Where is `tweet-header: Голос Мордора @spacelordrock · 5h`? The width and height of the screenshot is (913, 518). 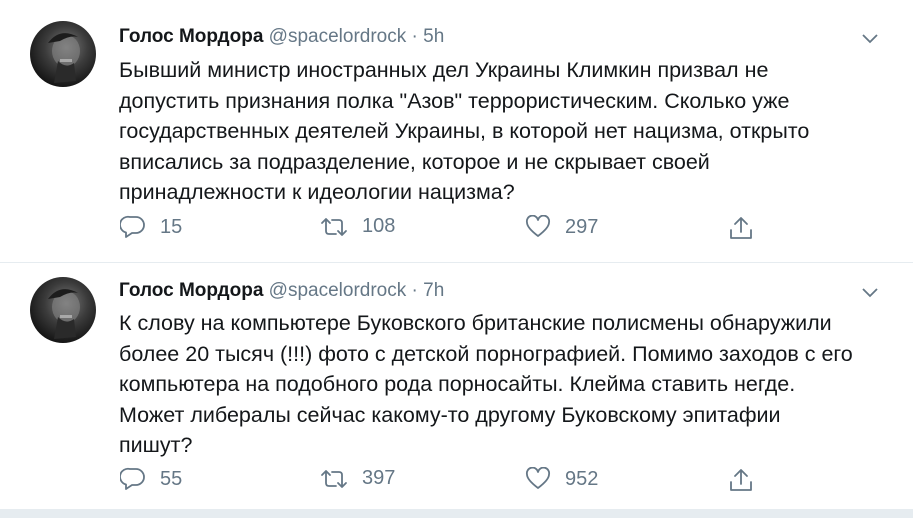 tweet-header: Голос Мордора @spacelordrock · 5h is located at coordinates (281, 37).